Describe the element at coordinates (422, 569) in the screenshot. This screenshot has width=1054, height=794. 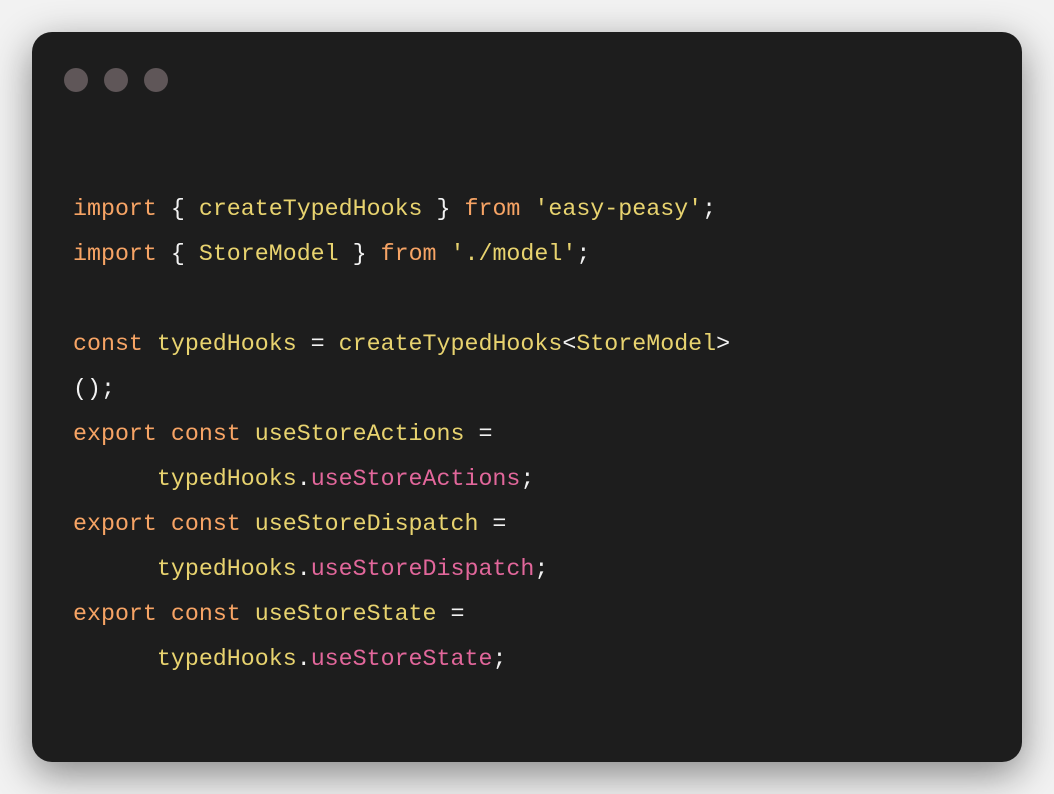
I see `code-token-prop: useStoreDispatch` at that location.